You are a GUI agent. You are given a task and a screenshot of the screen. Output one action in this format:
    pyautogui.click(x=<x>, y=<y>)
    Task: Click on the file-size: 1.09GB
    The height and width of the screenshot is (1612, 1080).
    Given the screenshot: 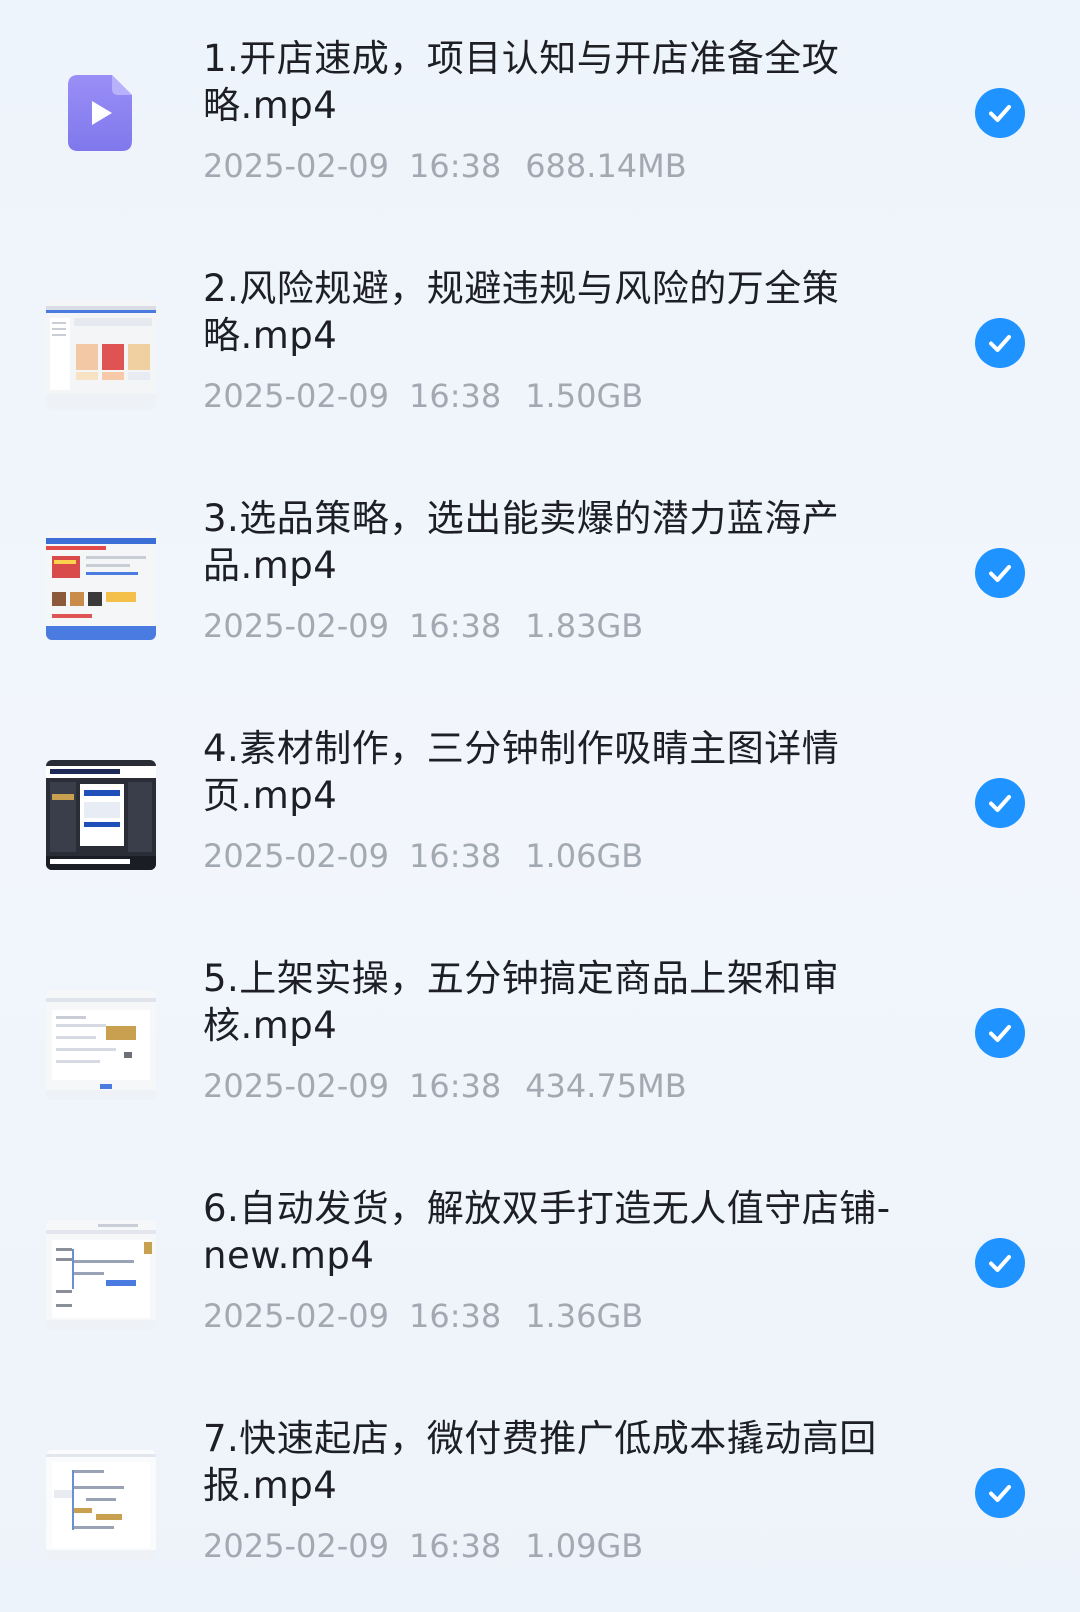 What is the action you would take?
    pyautogui.click(x=584, y=1546)
    